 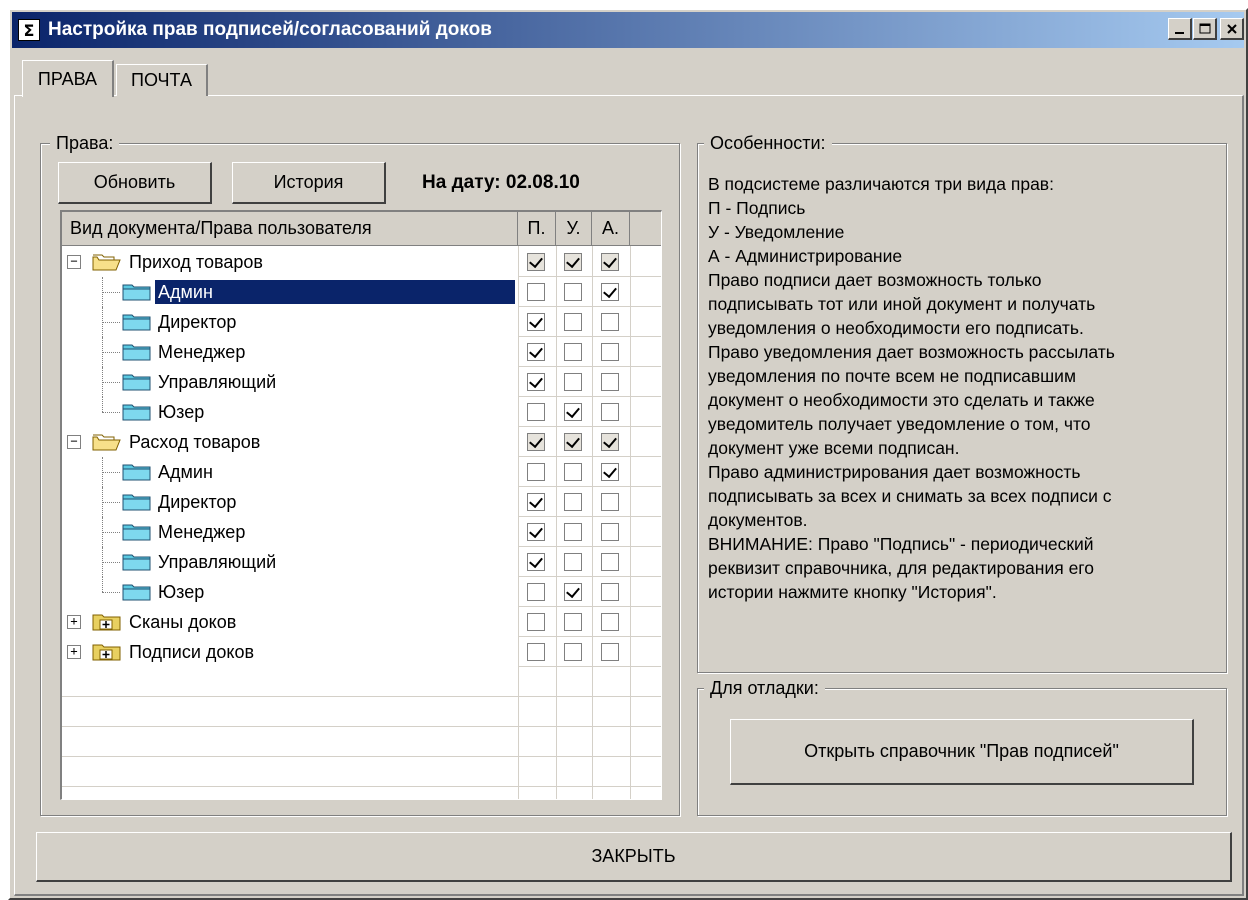 What do you see at coordinates (634, 857) in the screenshot?
I see `close-button: ЗАКРЫТЬ` at bounding box center [634, 857].